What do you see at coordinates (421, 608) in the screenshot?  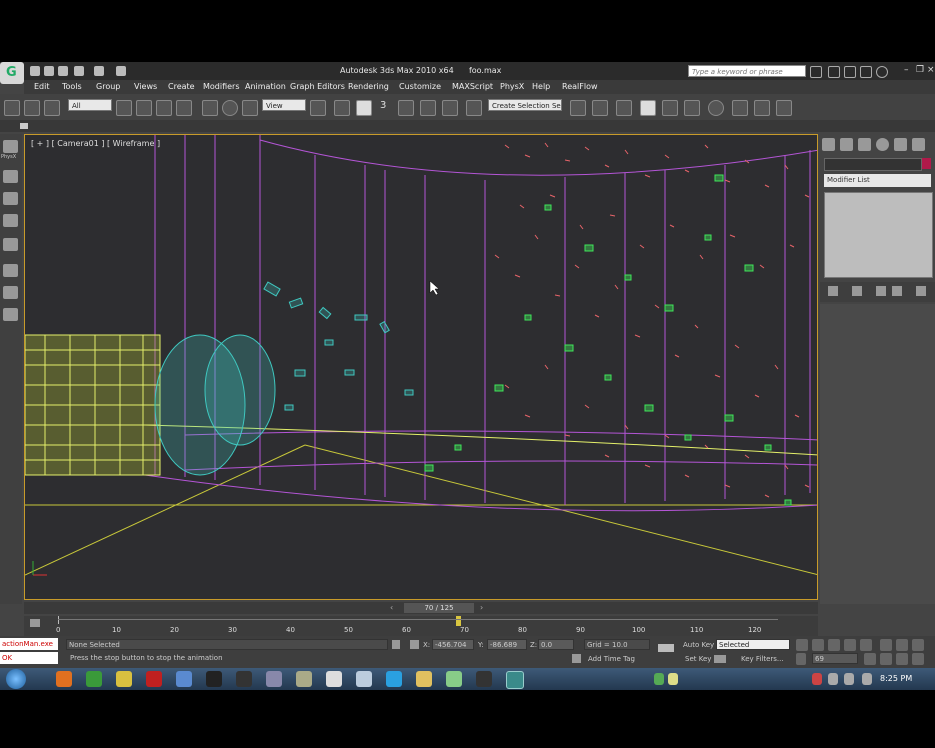 I see `time-slider: ‹ 70 / 125 ›` at bounding box center [421, 608].